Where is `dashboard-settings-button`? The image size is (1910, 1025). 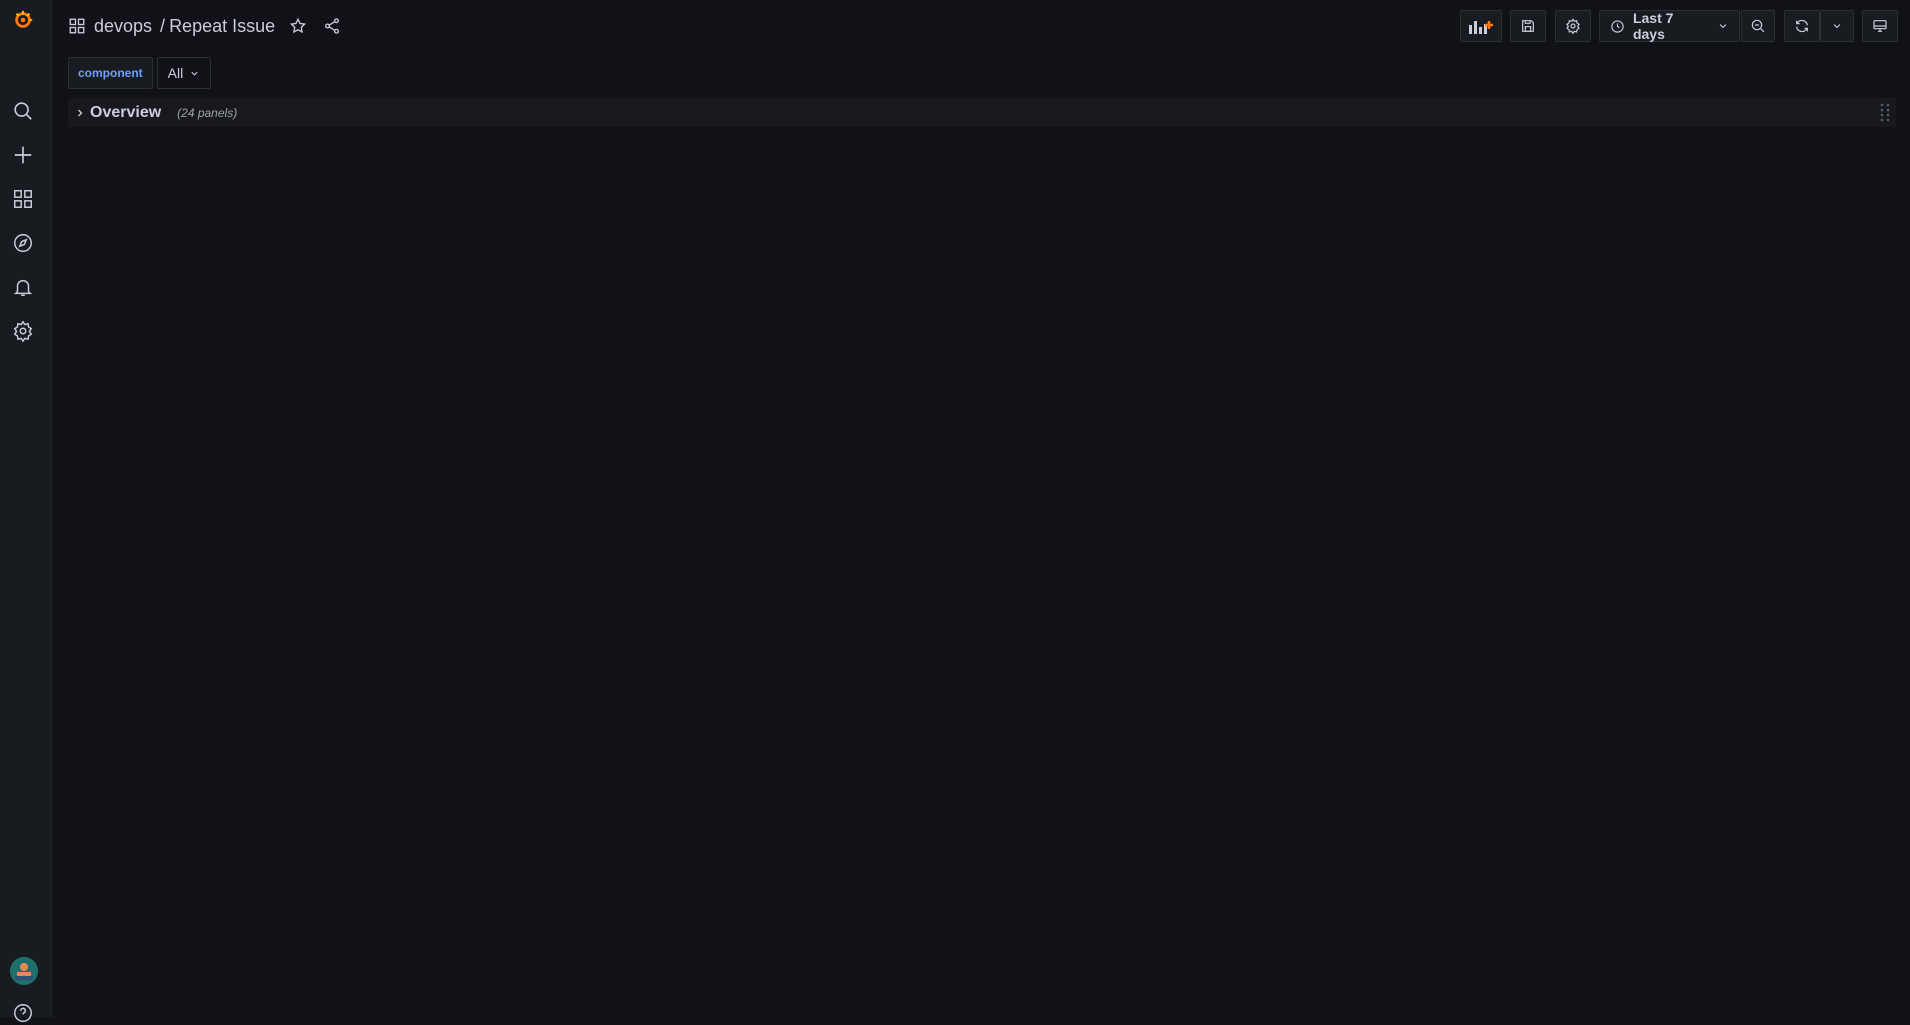 dashboard-settings-button is located at coordinates (1573, 26).